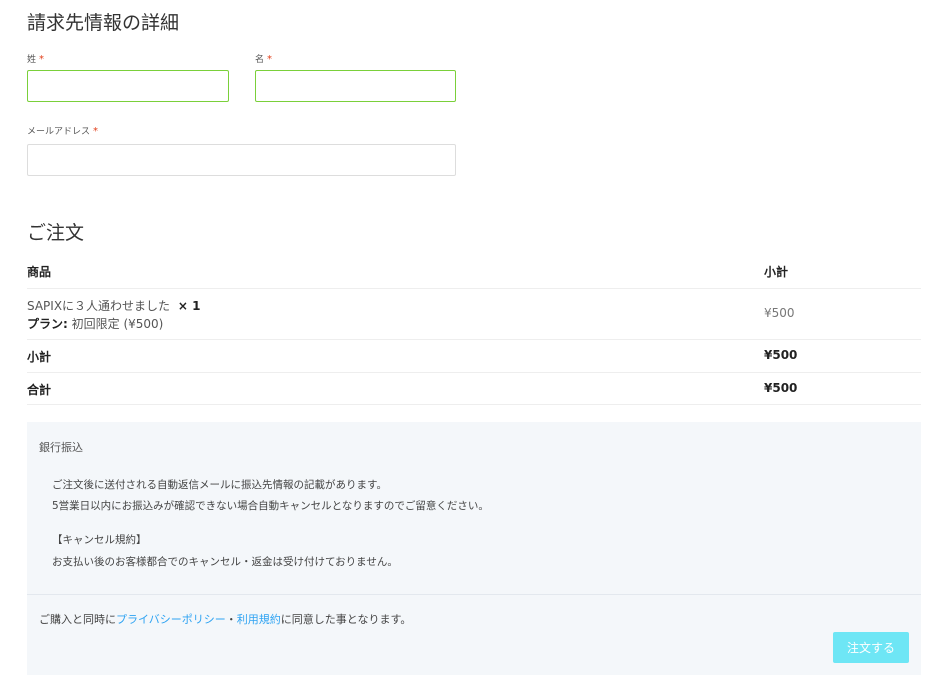  I want to click on privacy-policy-link: プライバシーポリシー, so click(171, 619).